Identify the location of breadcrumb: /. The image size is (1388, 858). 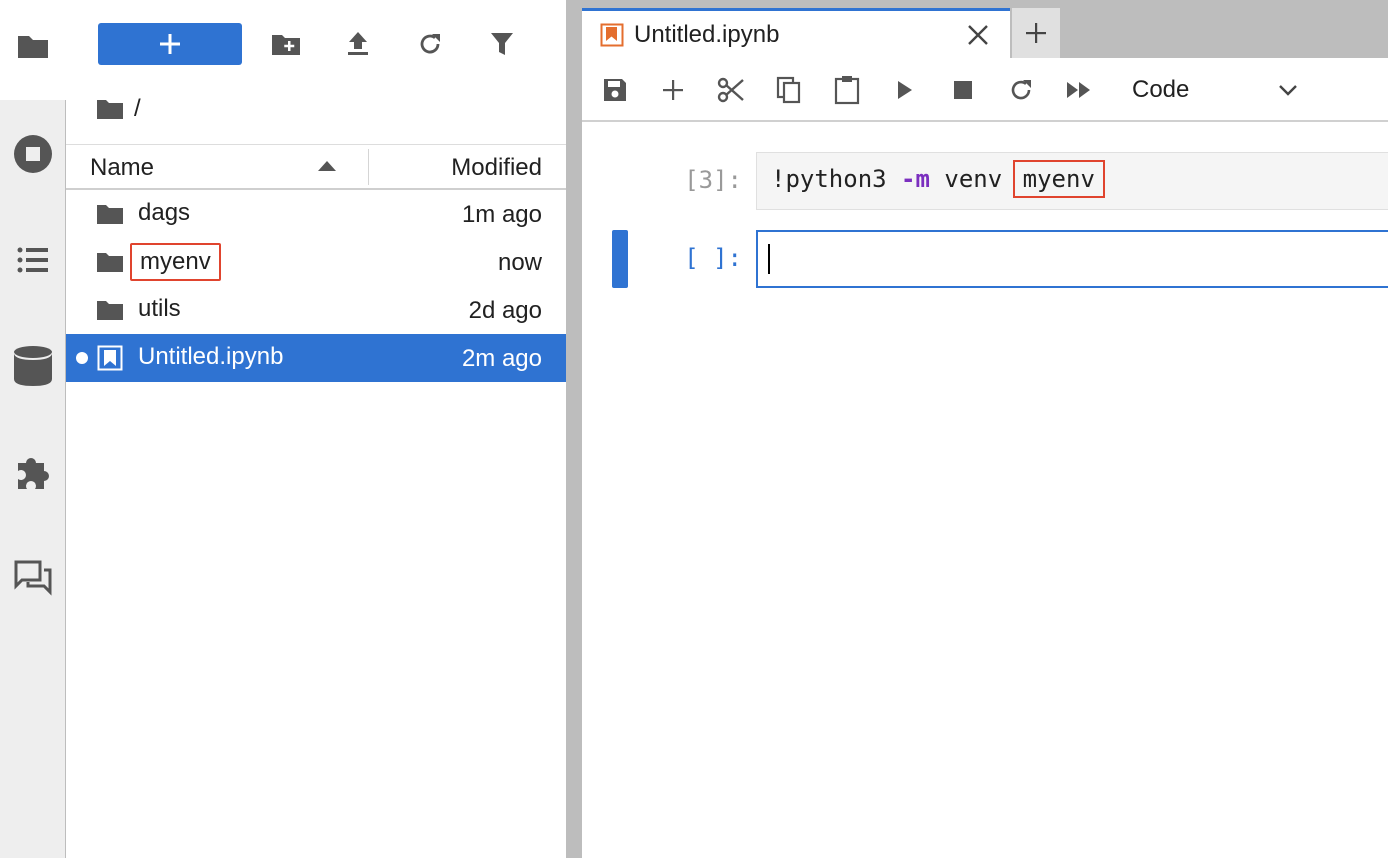
(118, 109).